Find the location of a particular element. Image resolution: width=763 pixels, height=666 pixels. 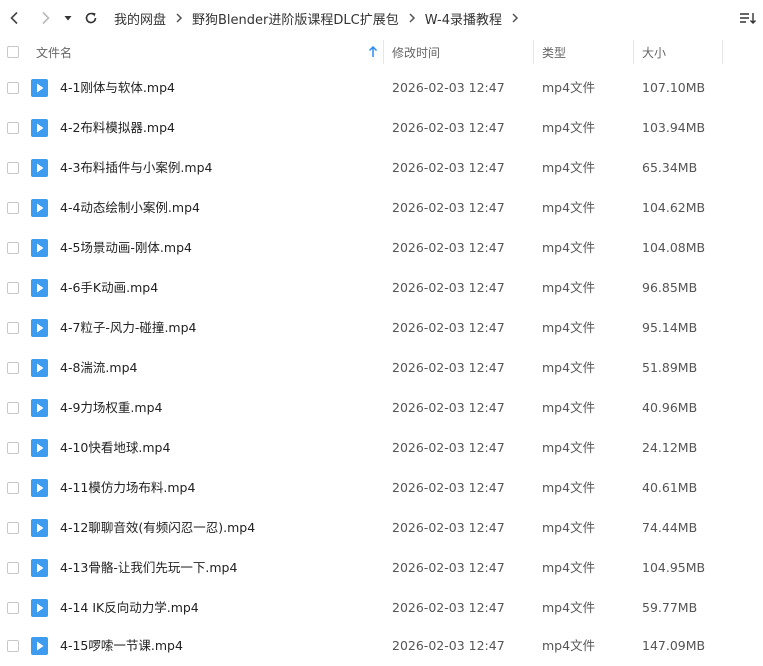

file-name: 4-6手K动画.mp4 is located at coordinates (109, 288).